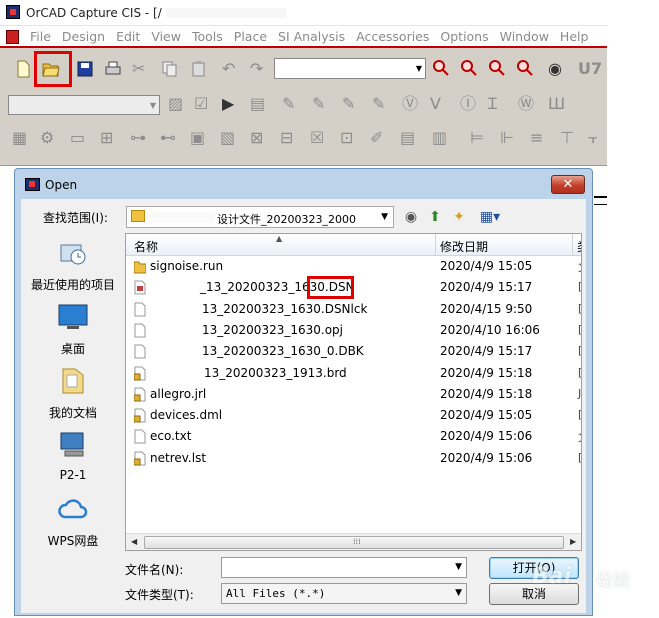  Describe the element at coordinates (468, 104) in the screenshot. I see `current-icon: Ⓘ` at that location.